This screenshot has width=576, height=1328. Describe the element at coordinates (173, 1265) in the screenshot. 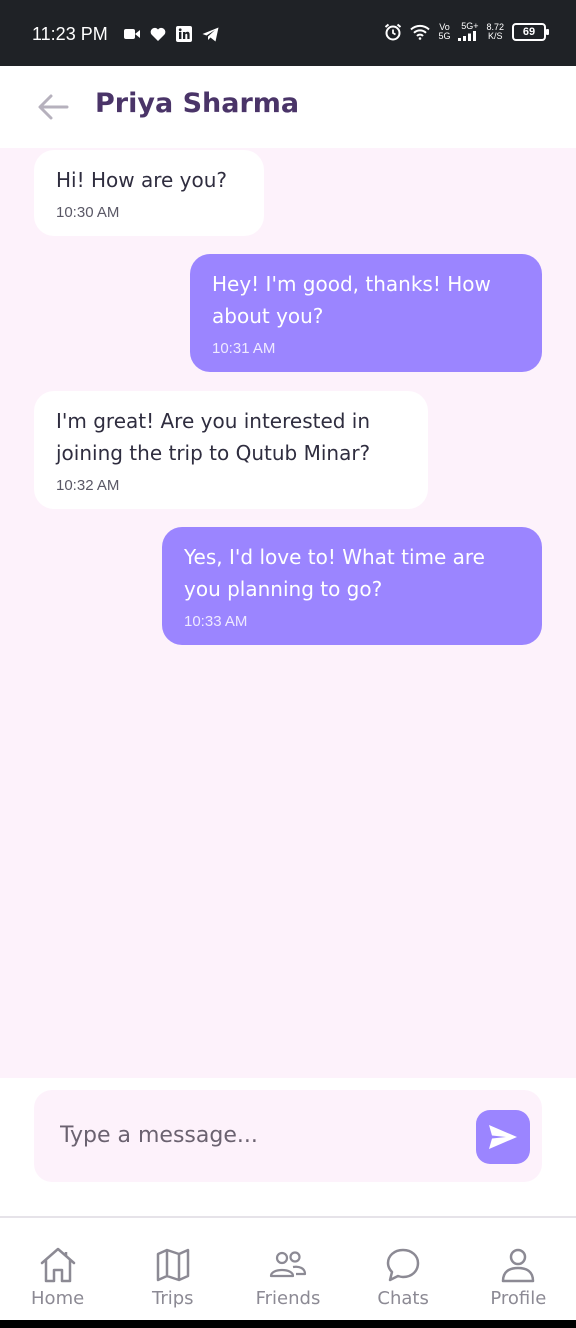

I see `map-icon` at that location.